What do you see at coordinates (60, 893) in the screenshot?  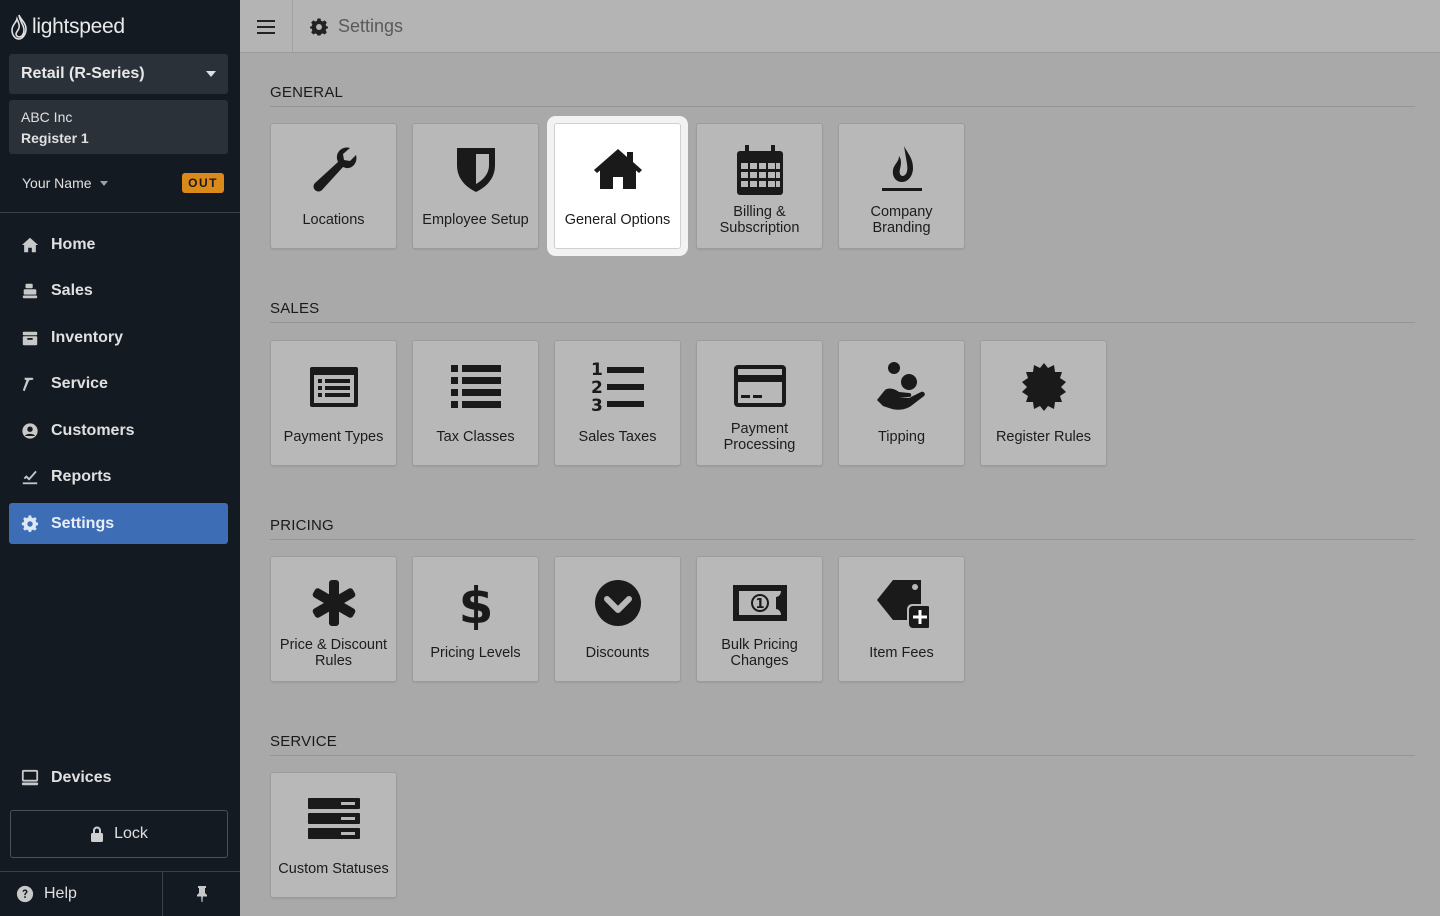 I see `help-label: Help` at bounding box center [60, 893].